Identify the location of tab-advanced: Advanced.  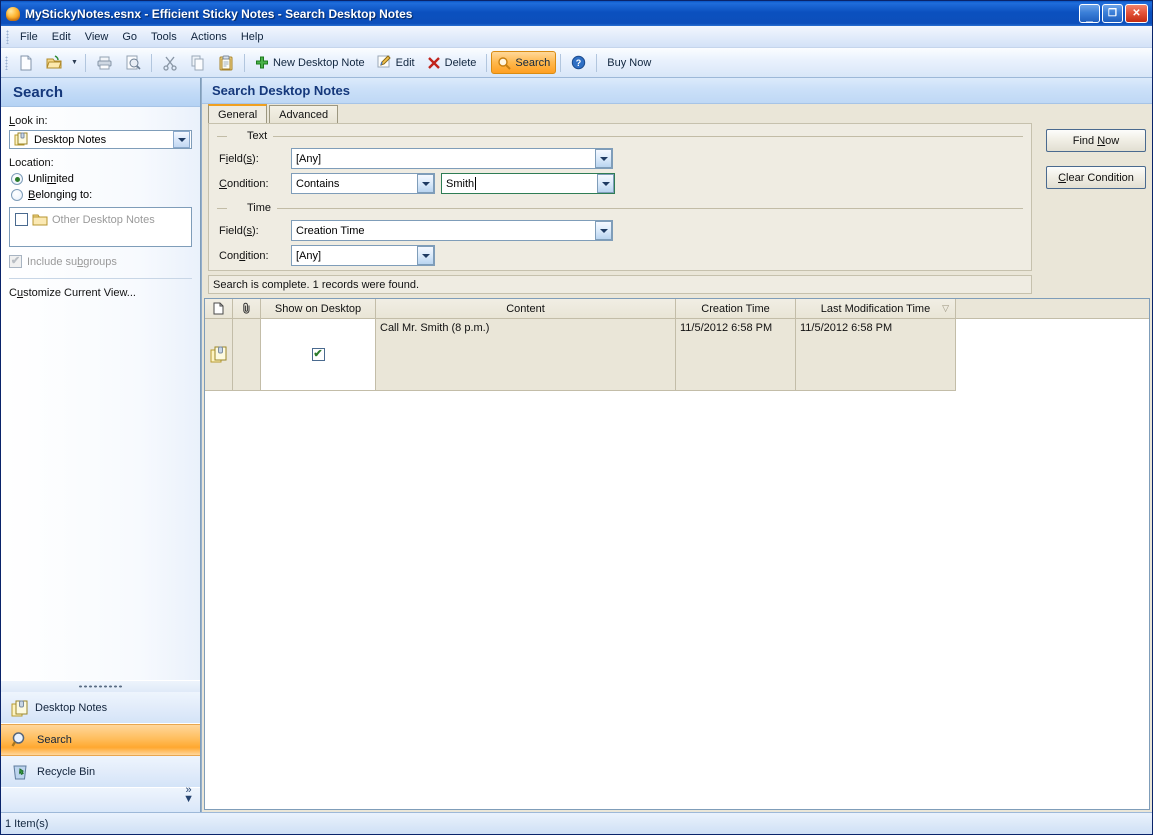
(304, 114).